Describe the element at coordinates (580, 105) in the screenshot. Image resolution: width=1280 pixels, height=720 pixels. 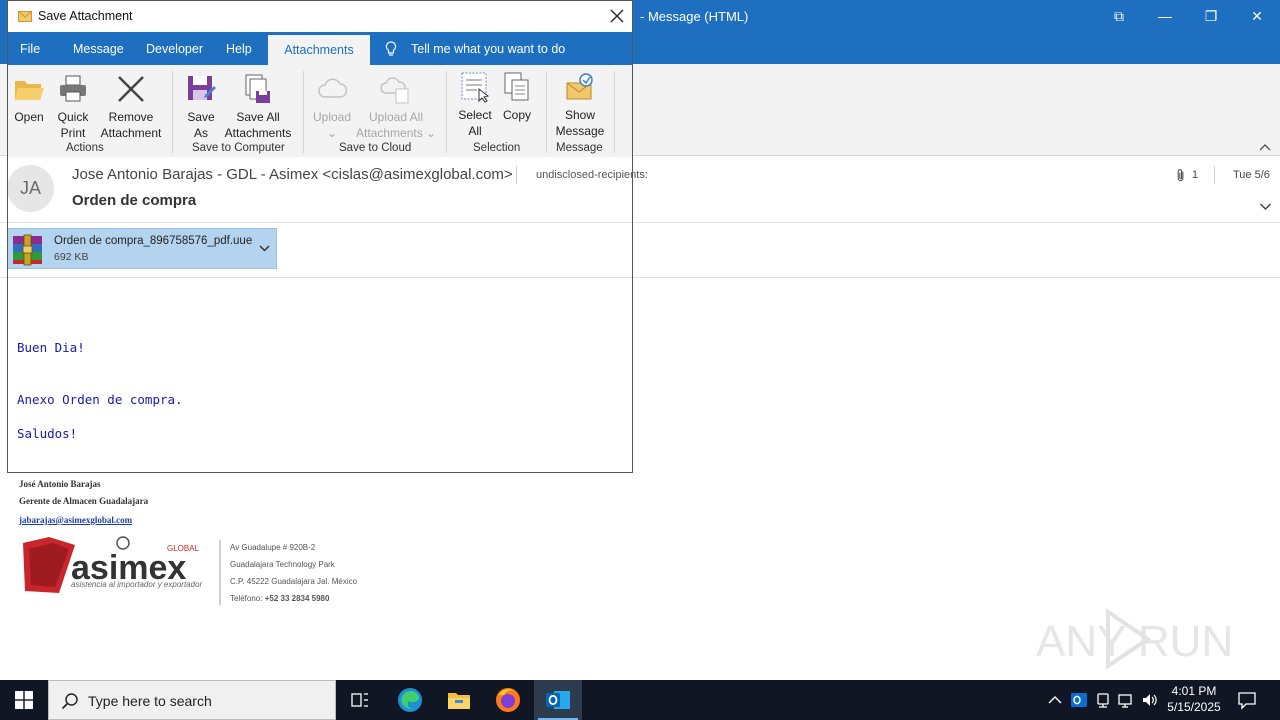
I see `show-message-button: Show Message` at that location.